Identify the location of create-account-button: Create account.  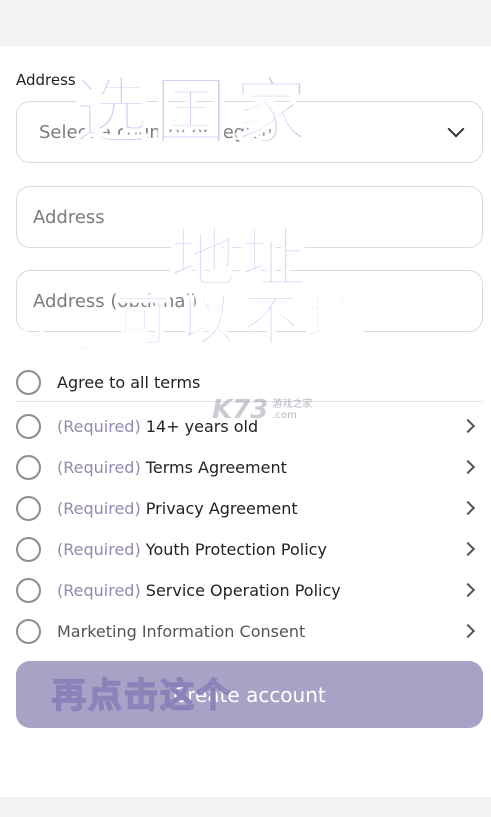
(249, 694).